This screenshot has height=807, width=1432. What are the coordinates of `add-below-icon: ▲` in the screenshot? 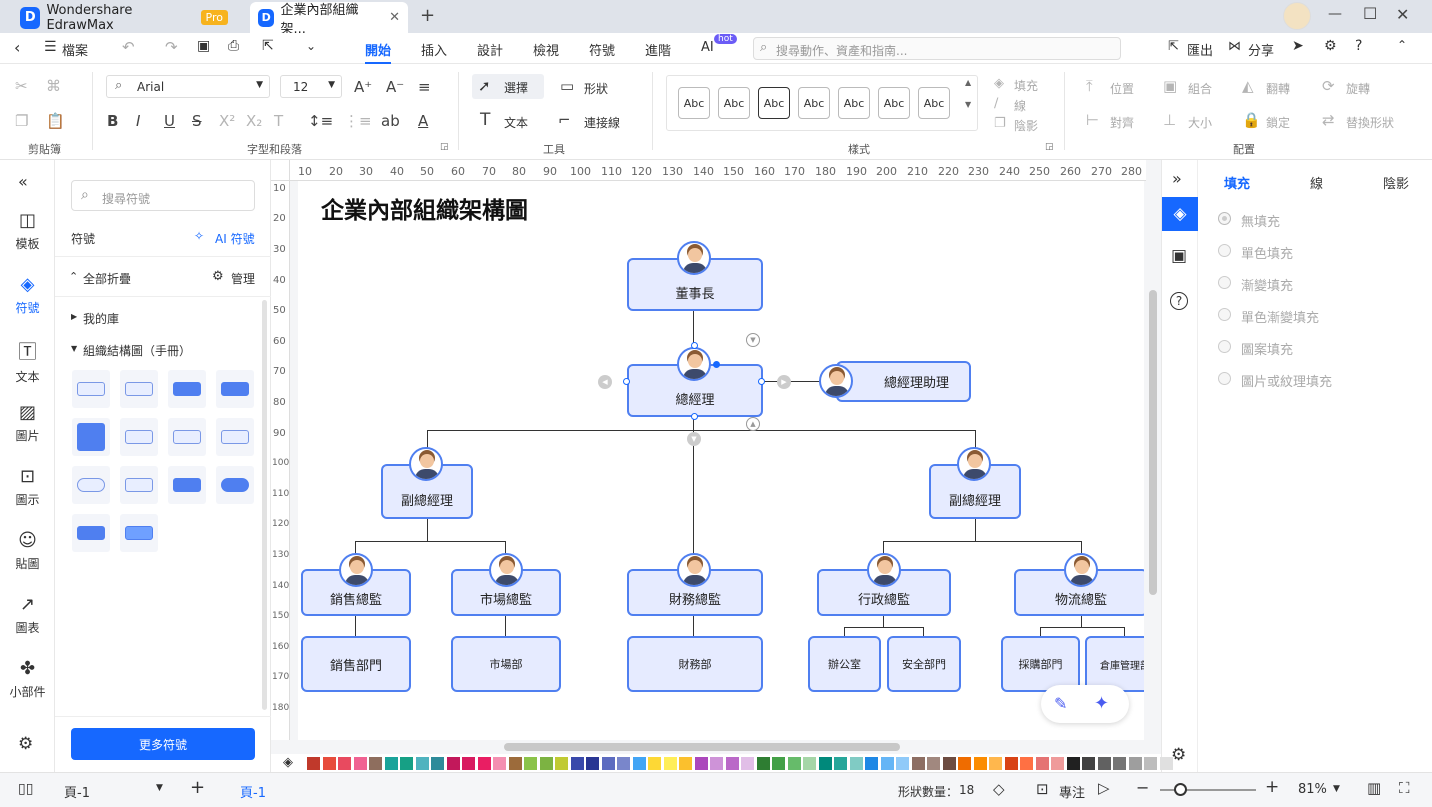 It's located at (753, 424).